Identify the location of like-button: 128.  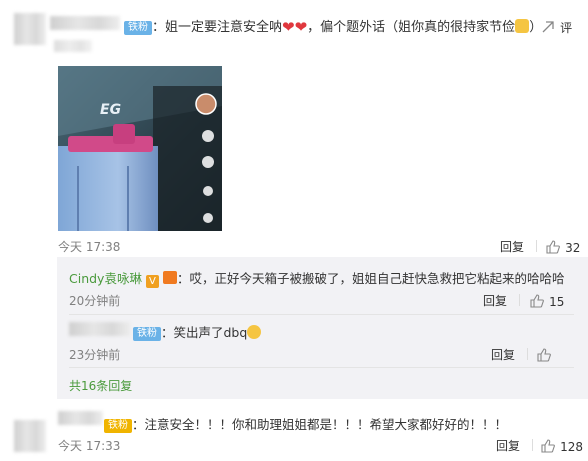
(562, 445).